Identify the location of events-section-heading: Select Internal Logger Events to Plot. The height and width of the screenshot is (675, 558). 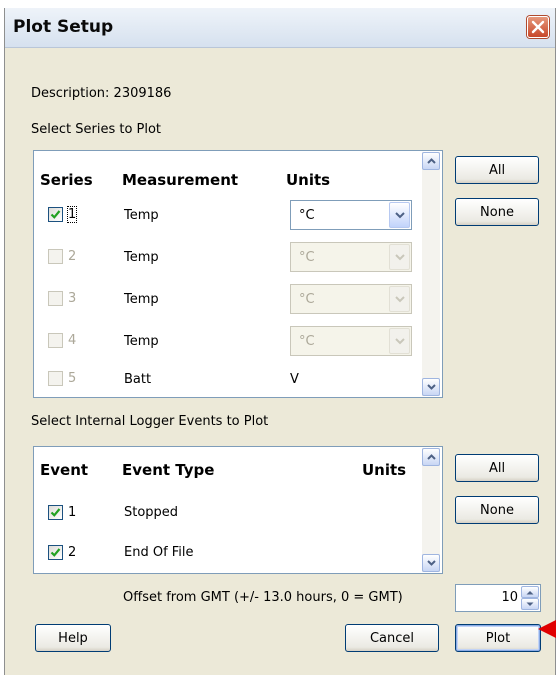
(150, 421).